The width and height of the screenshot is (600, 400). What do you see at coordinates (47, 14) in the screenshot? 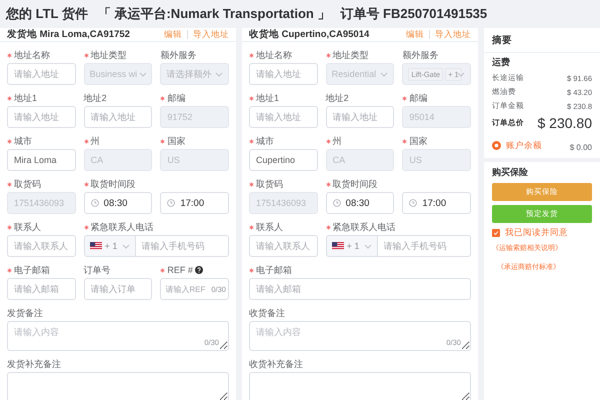
I see `page-title: 您的 LTL 货件` at bounding box center [47, 14].